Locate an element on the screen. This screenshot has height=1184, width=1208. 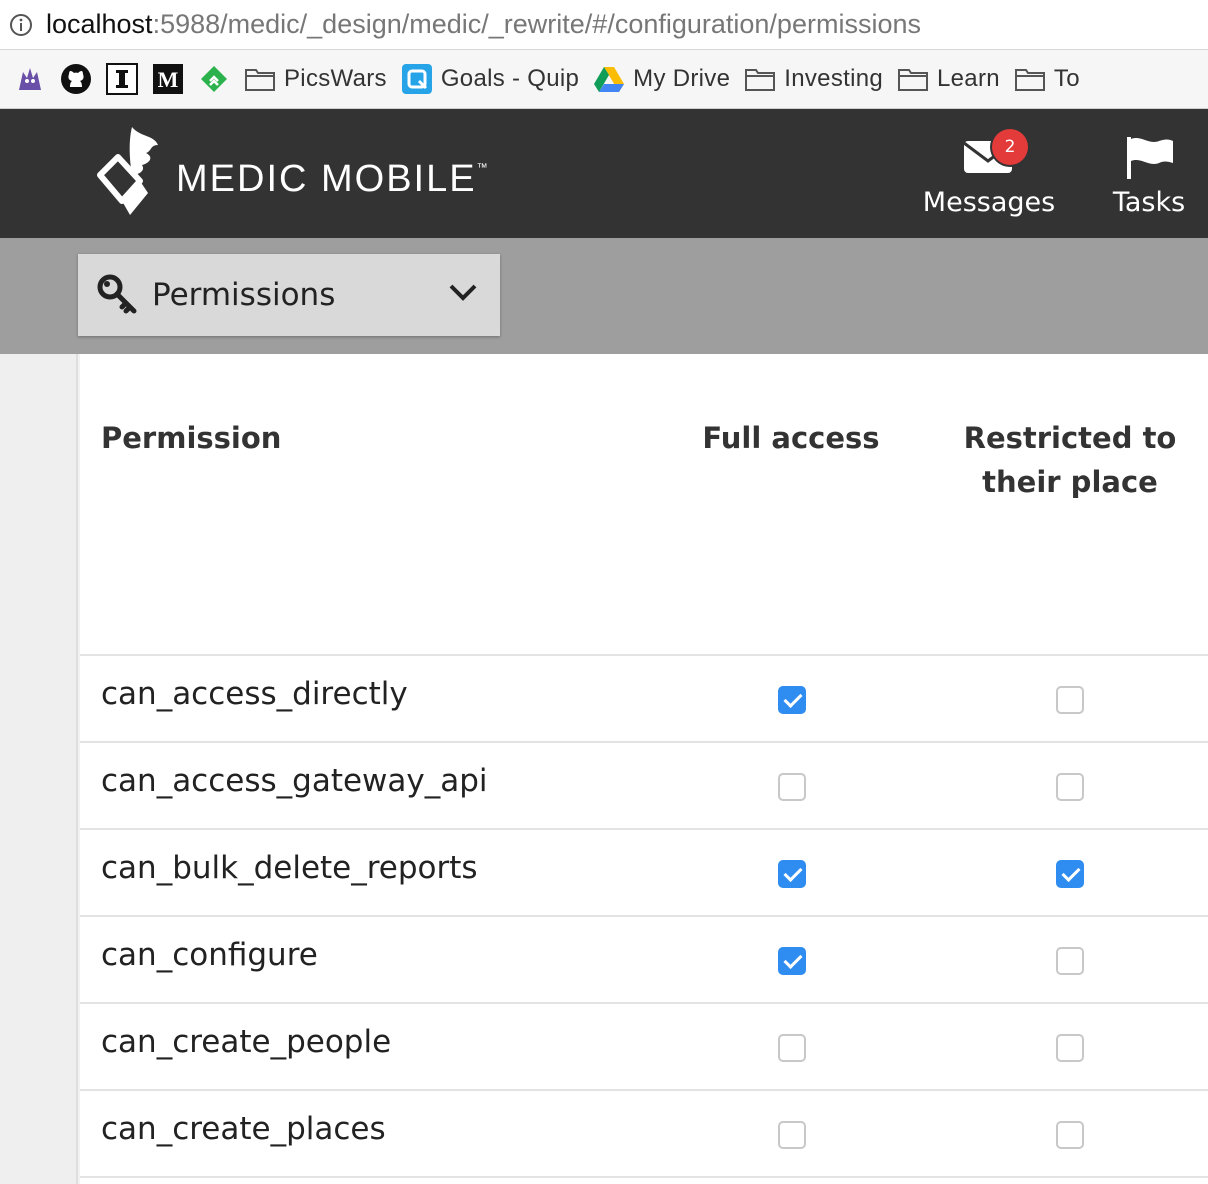
feedly-icon is located at coordinates (214, 79).